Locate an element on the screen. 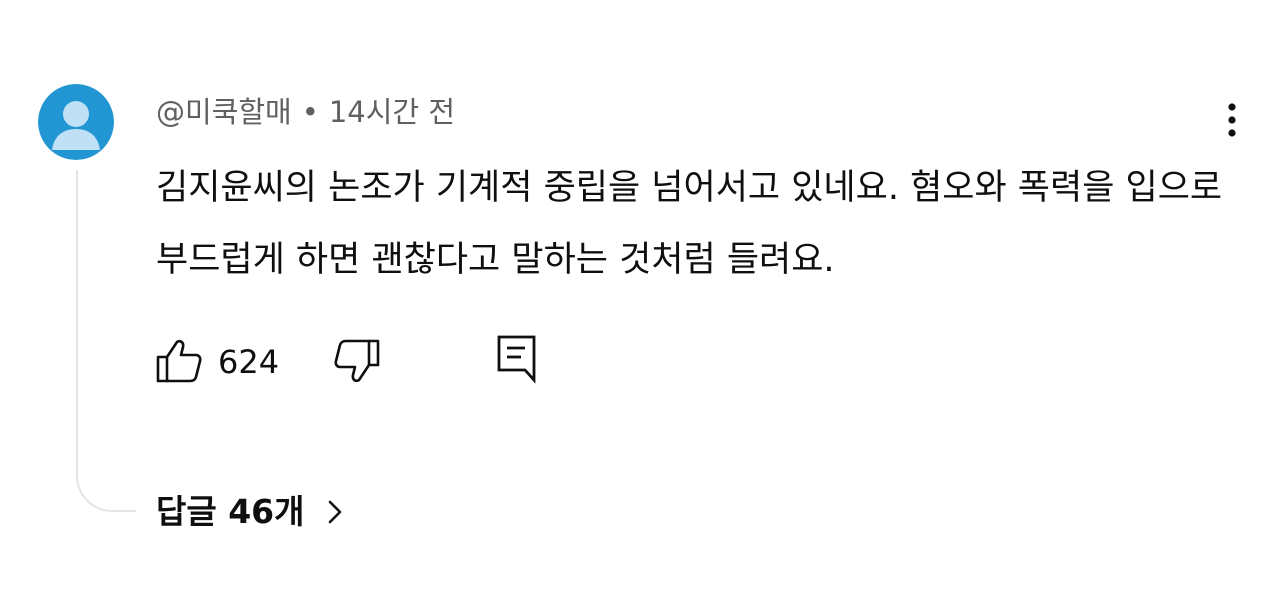 This screenshot has width=1280, height=591. more-options-button is located at coordinates (1232, 120).